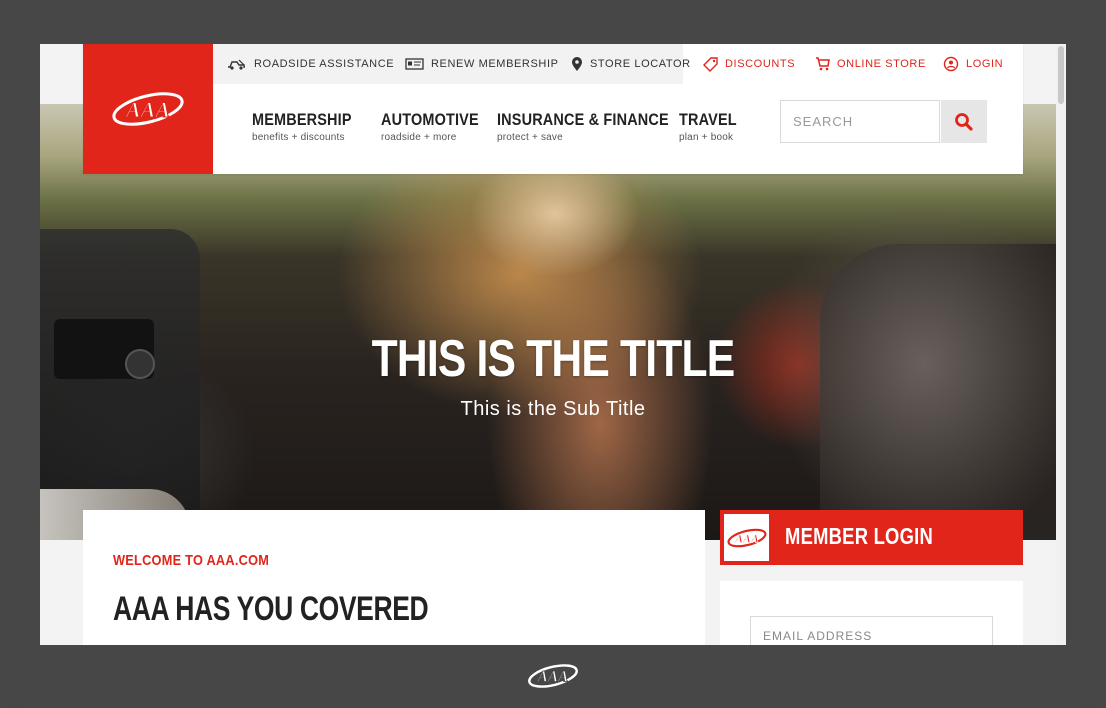  Describe the element at coordinates (1061, 75) in the screenshot. I see `scrollbar-thumb` at that location.